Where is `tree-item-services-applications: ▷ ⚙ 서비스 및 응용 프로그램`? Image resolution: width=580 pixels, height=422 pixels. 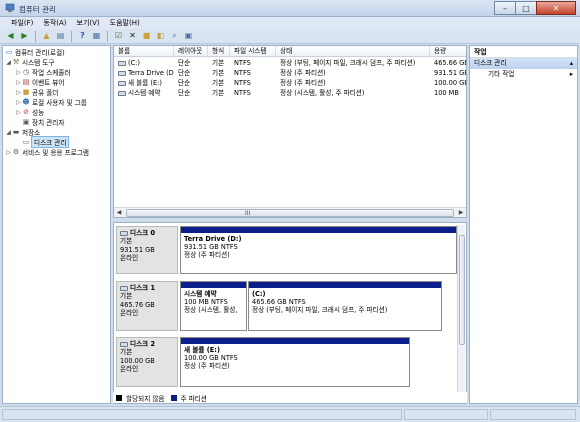 tree-item-services-applications: ▷ ⚙ 서비스 및 응용 프로그램 is located at coordinates (47, 152).